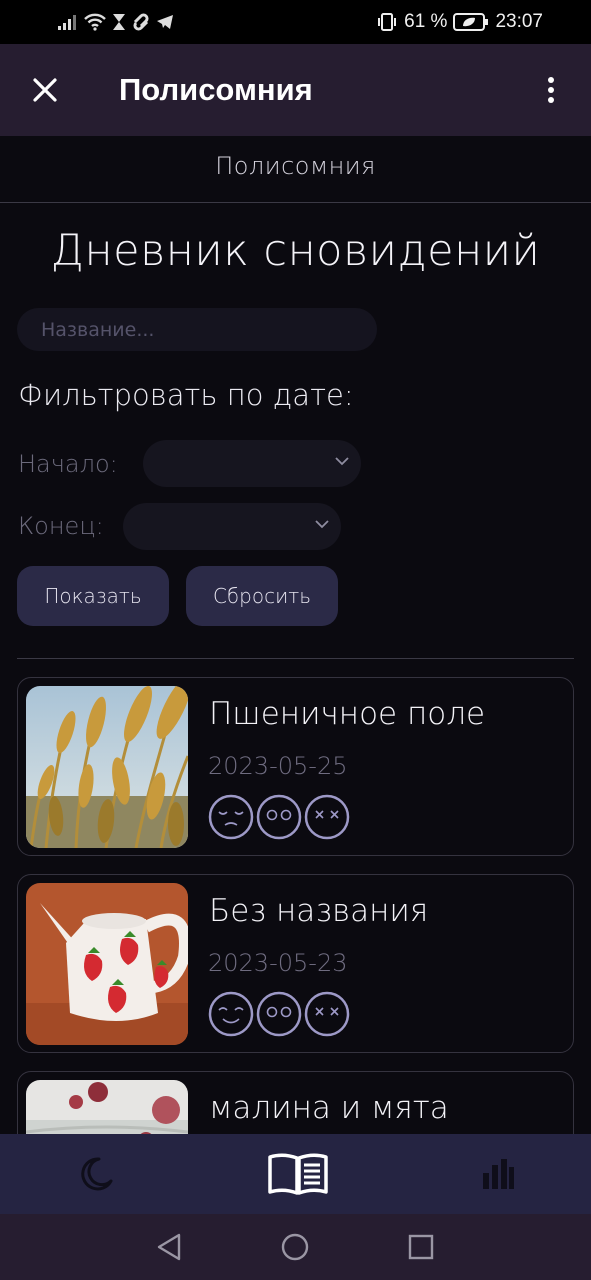 Image resolution: width=591 pixels, height=1280 pixels. I want to click on recents-icon, so click(421, 1247).